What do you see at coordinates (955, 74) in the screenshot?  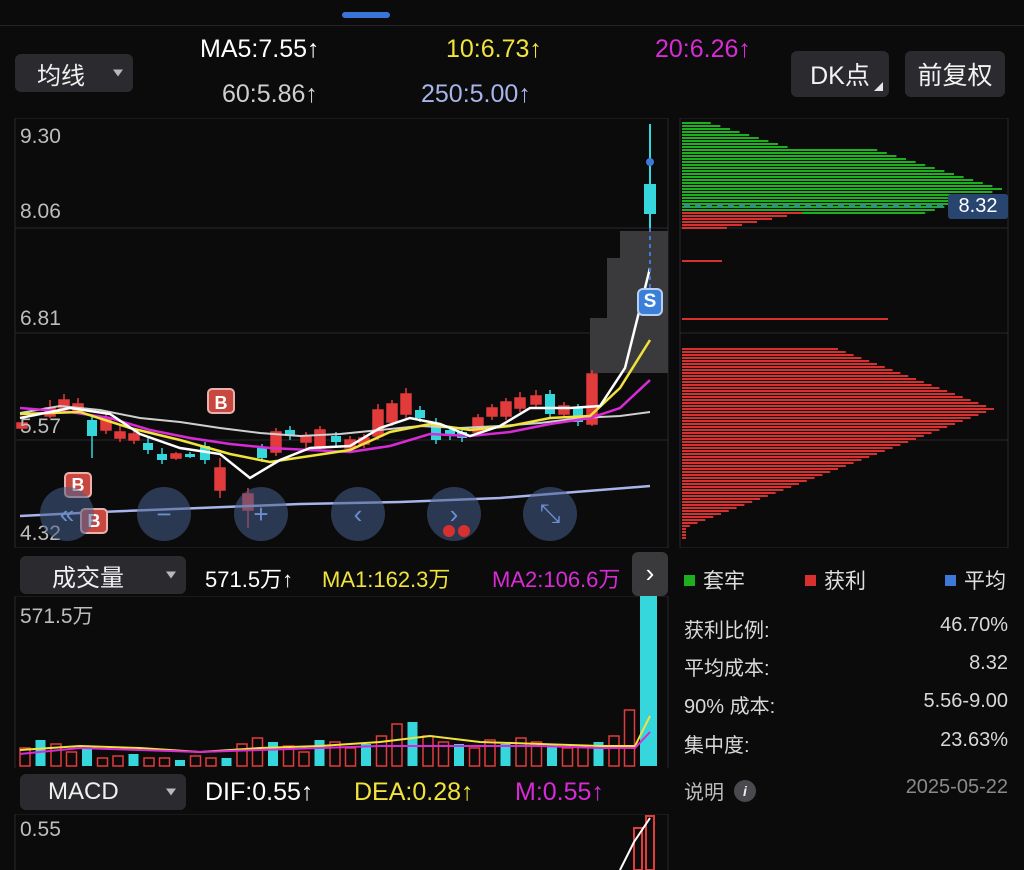 I see `adjust-price-button: 前复权` at bounding box center [955, 74].